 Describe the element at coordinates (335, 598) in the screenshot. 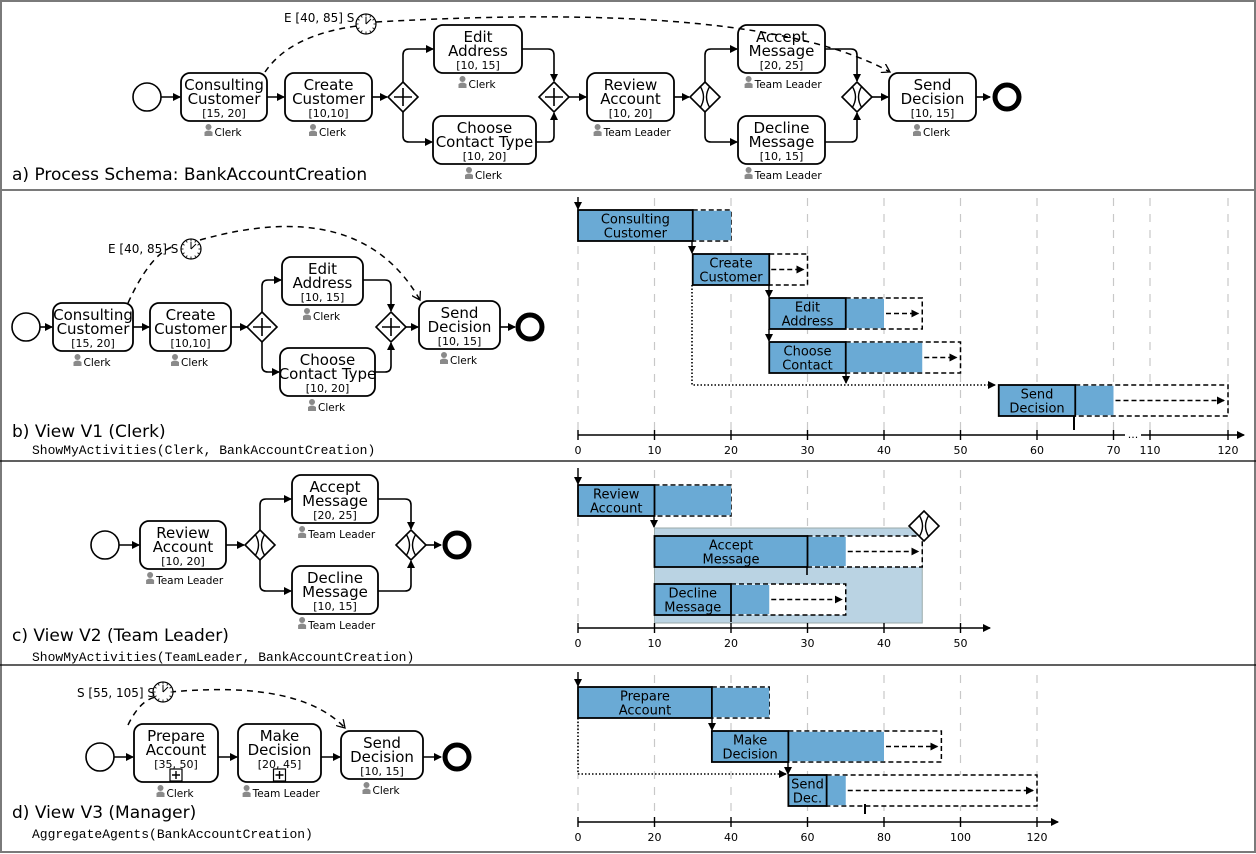

I see `task-decline: DeclineMessage[10, 15]Team Leader` at that location.